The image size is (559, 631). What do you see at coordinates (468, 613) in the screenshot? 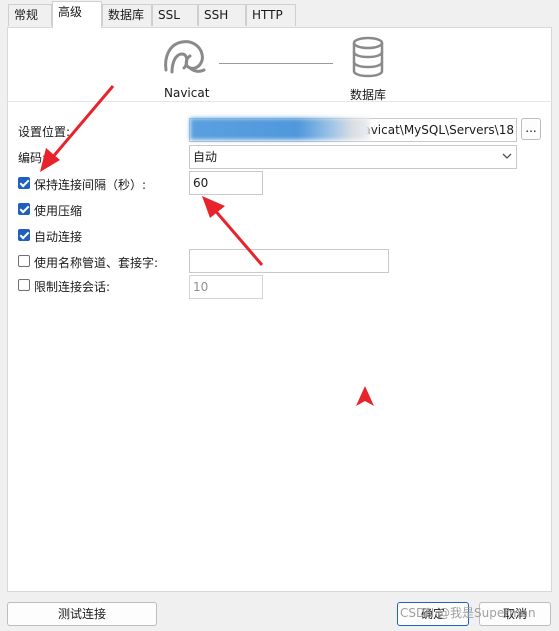
I see `watermark: CSDN @我是Superman` at bounding box center [468, 613].